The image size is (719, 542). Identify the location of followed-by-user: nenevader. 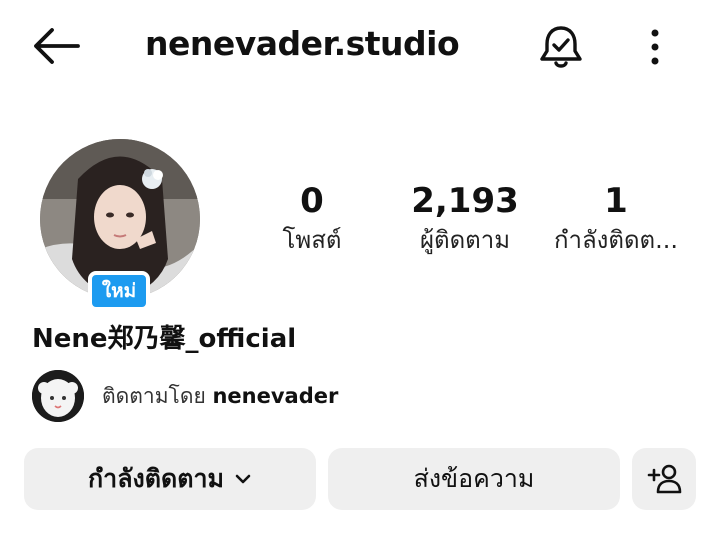
(275, 395).